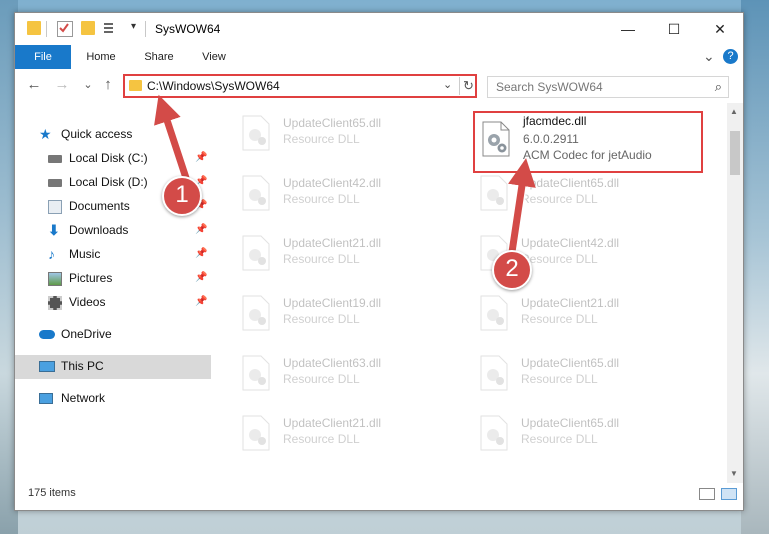 This screenshot has height=534, width=769. I want to click on callout-badge-2: 2, so click(512, 270).